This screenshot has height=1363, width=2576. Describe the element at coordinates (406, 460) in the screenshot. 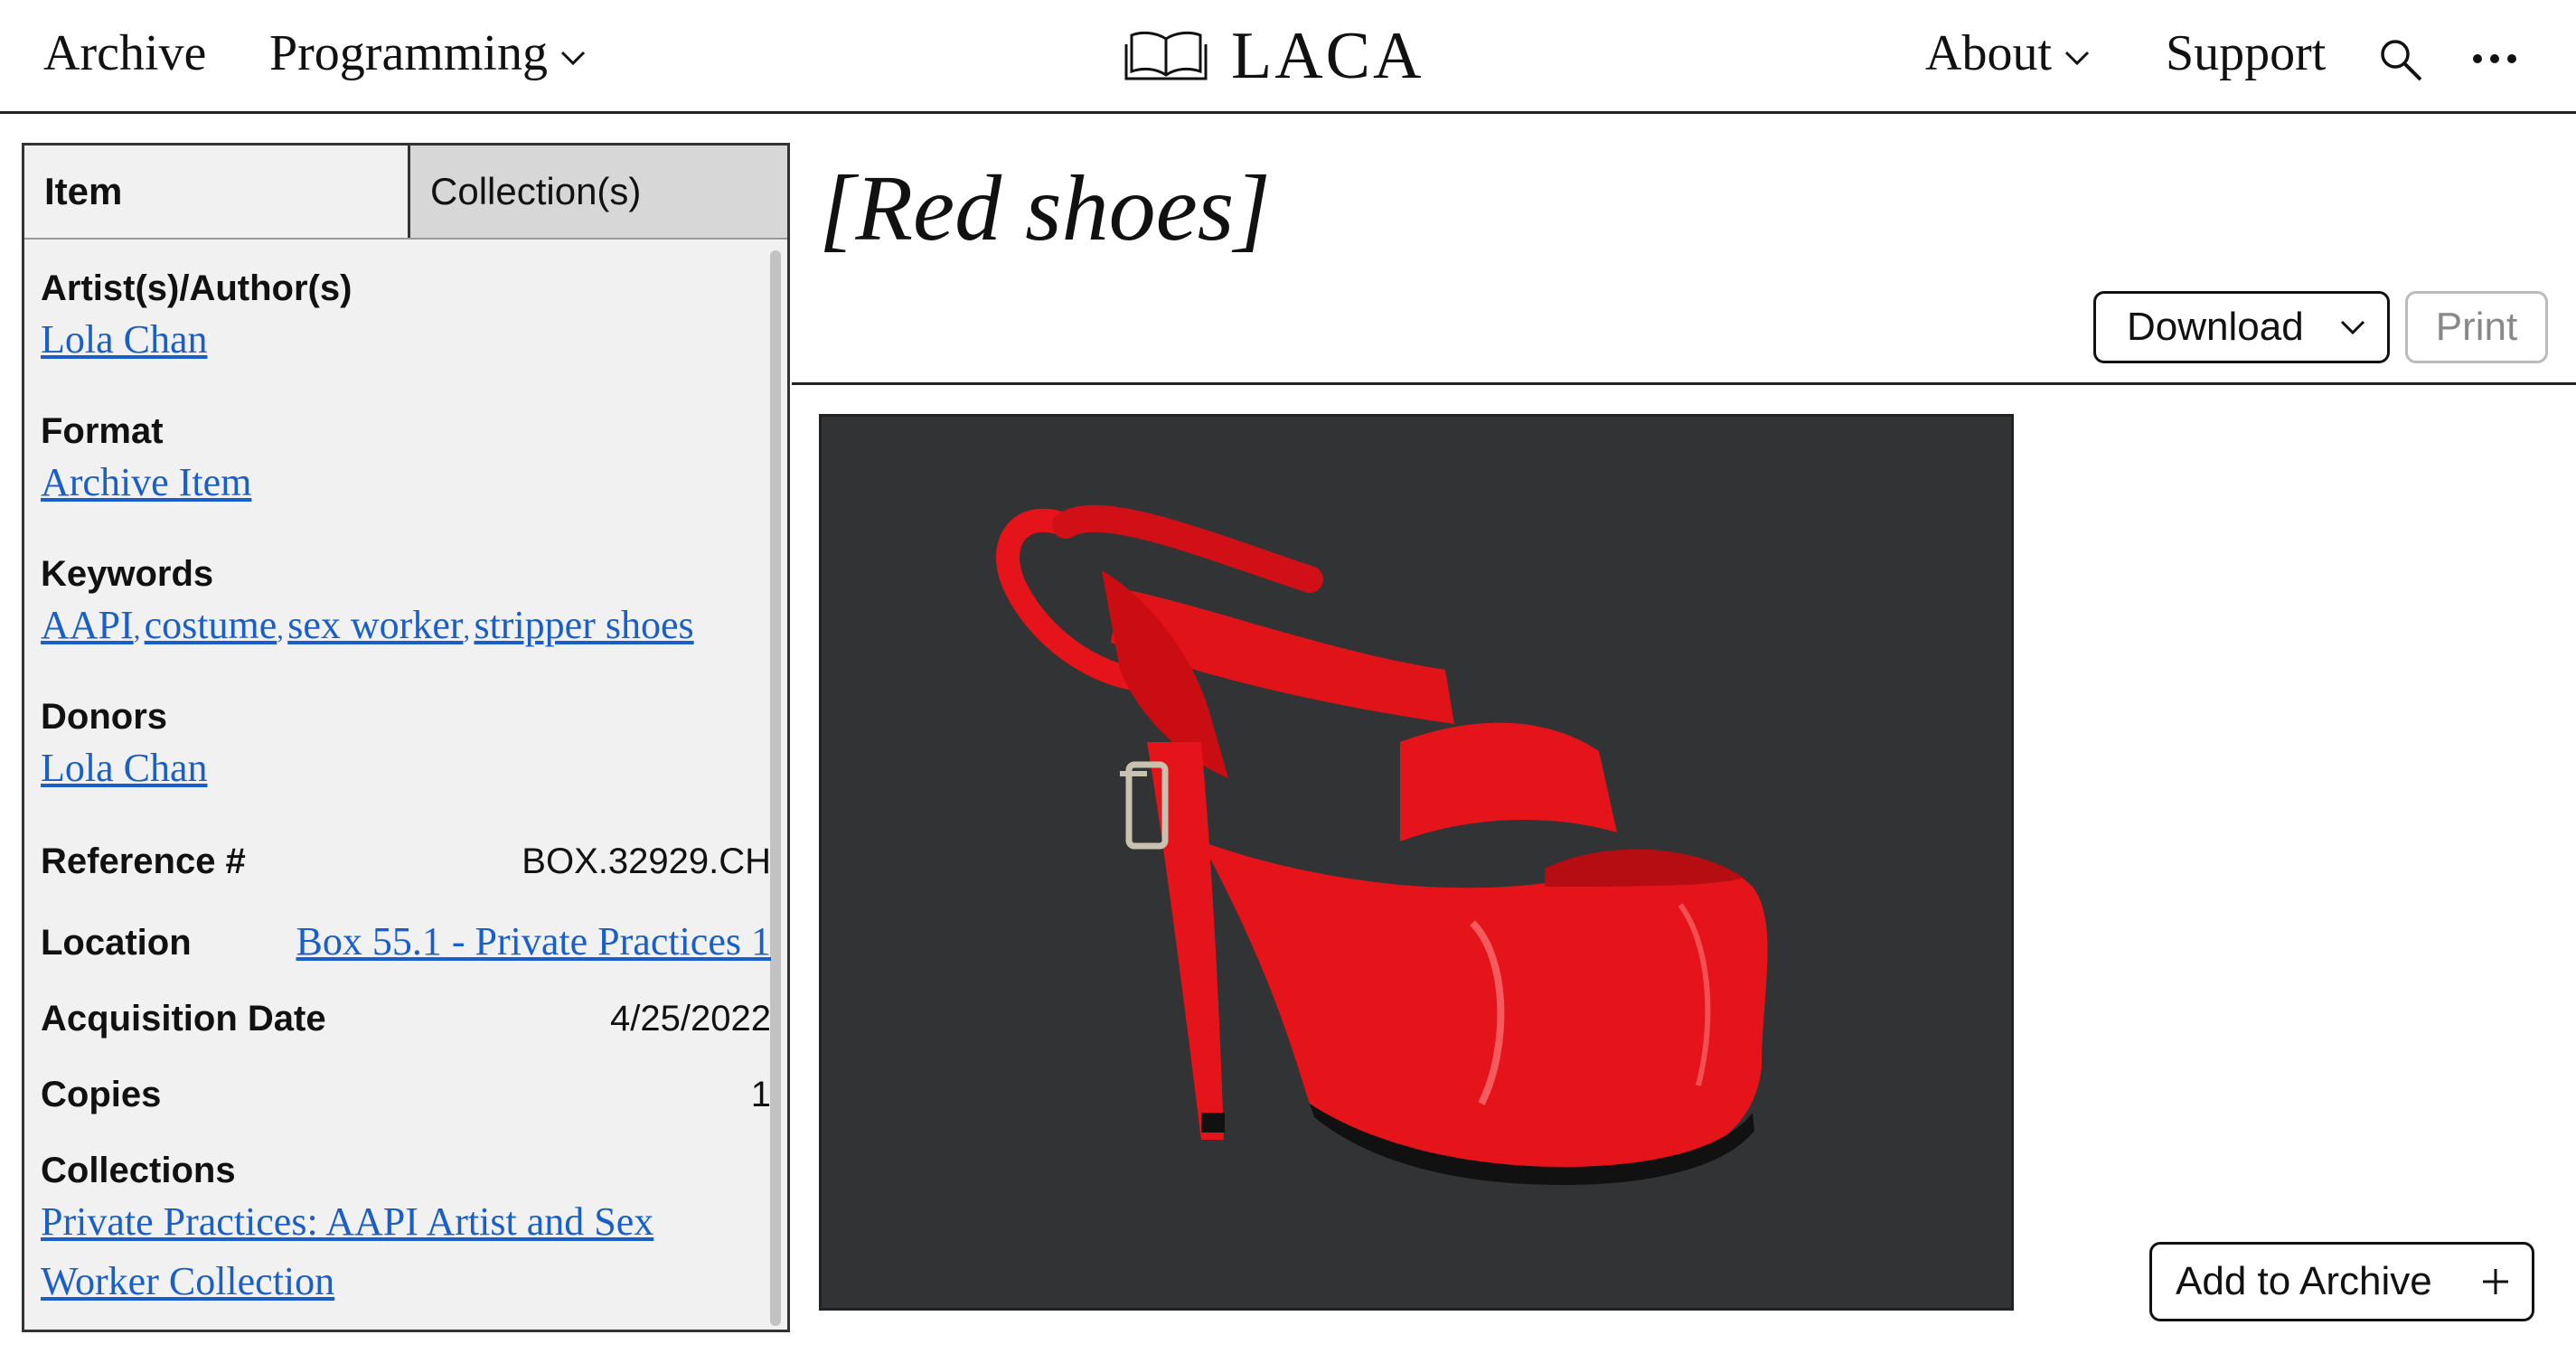

I see `field-format: Format Archive Item` at that location.